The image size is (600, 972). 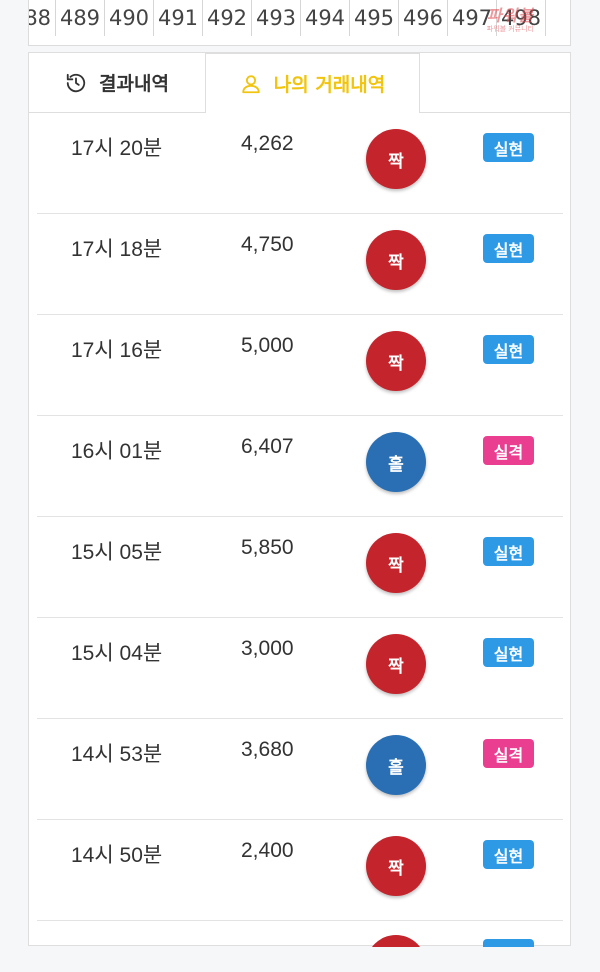 What do you see at coordinates (117, 249) in the screenshot?
I see `record-time: 17시 18분` at bounding box center [117, 249].